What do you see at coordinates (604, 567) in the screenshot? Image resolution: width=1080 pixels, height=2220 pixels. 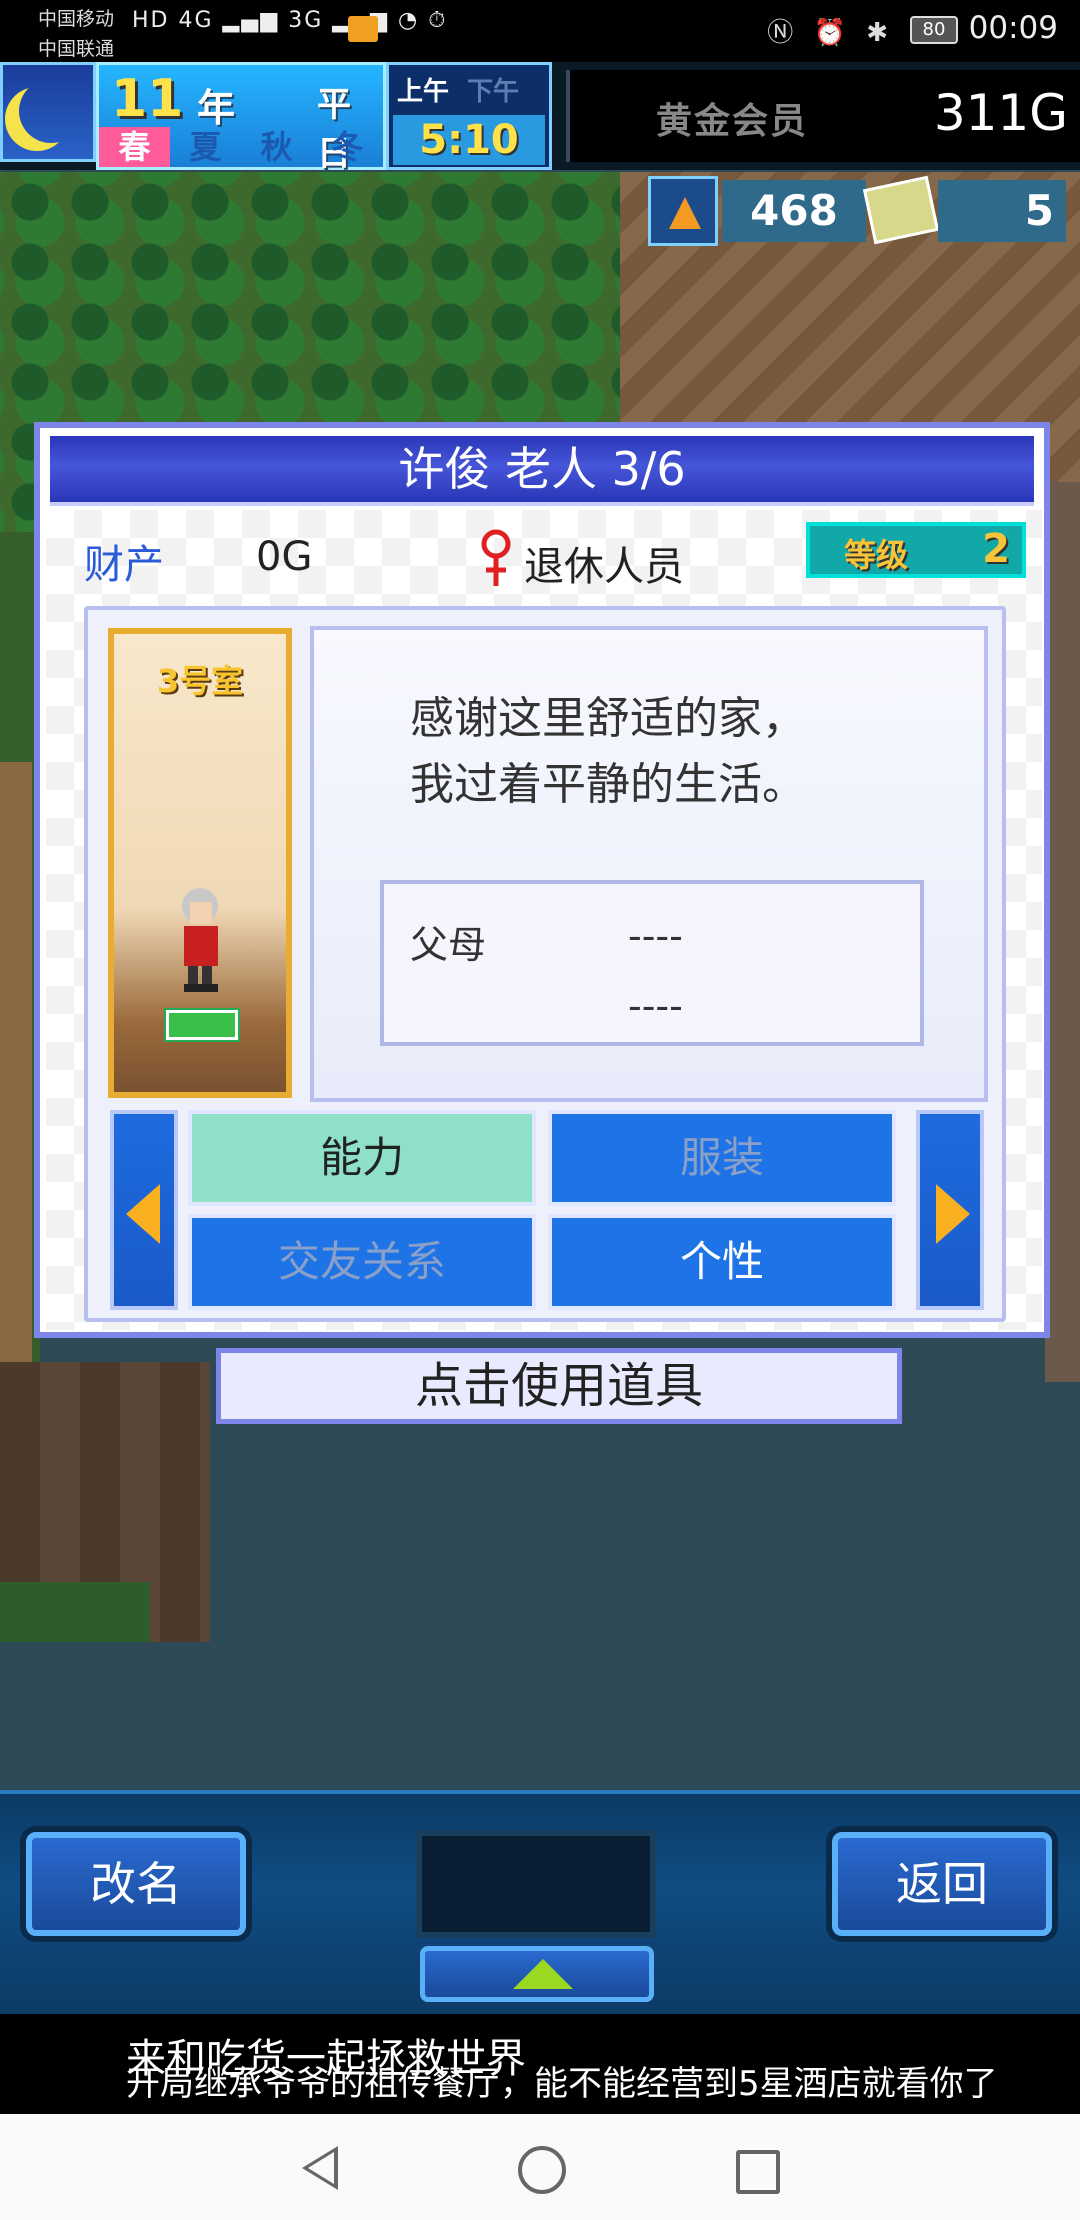 I see `job-label: 退休人员` at bounding box center [604, 567].